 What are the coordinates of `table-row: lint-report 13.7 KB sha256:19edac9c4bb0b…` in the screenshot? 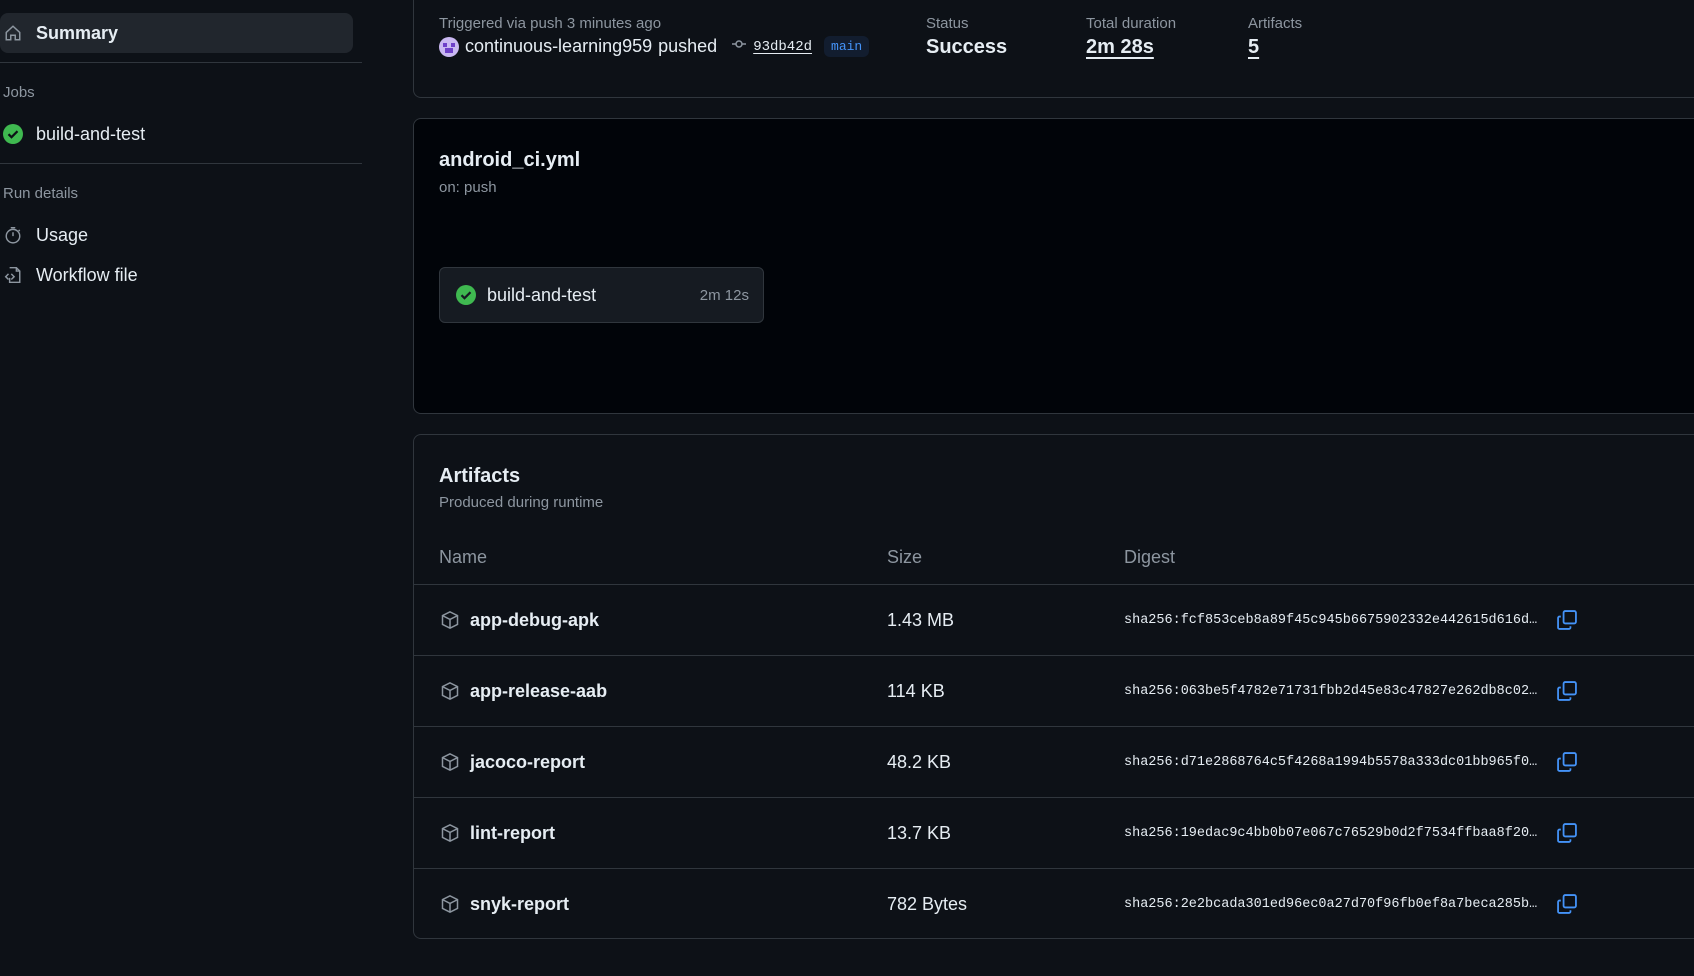 It's located at (1054, 832).